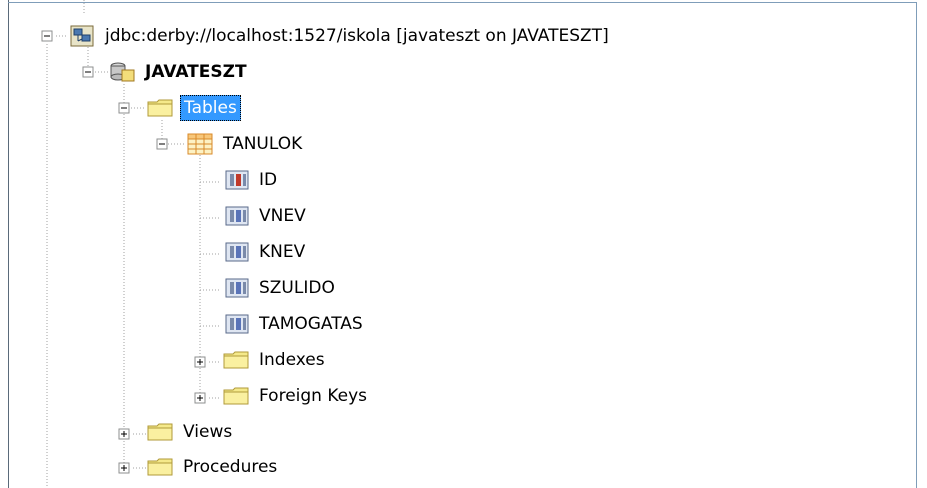 The image size is (927, 488). What do you see at coordinates (292, 360) in the screenshot?
I see `tree-node-label: Indexes` at bounding box center [292, 360].